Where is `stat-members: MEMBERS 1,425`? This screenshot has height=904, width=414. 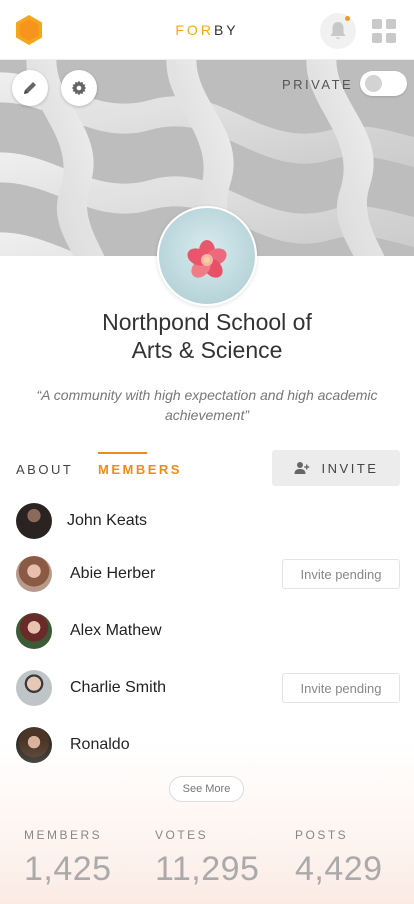
stat-members: MEMBERS 1,425 is located at coordinates (68, 858).